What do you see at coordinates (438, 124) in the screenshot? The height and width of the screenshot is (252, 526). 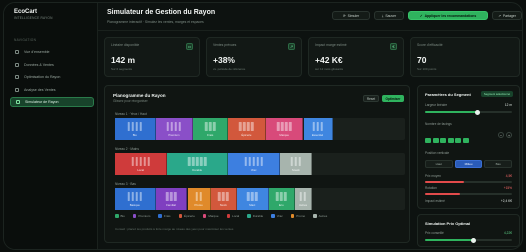 I see `facings-label: Nombre de facings` at bounding box center [438, 124].